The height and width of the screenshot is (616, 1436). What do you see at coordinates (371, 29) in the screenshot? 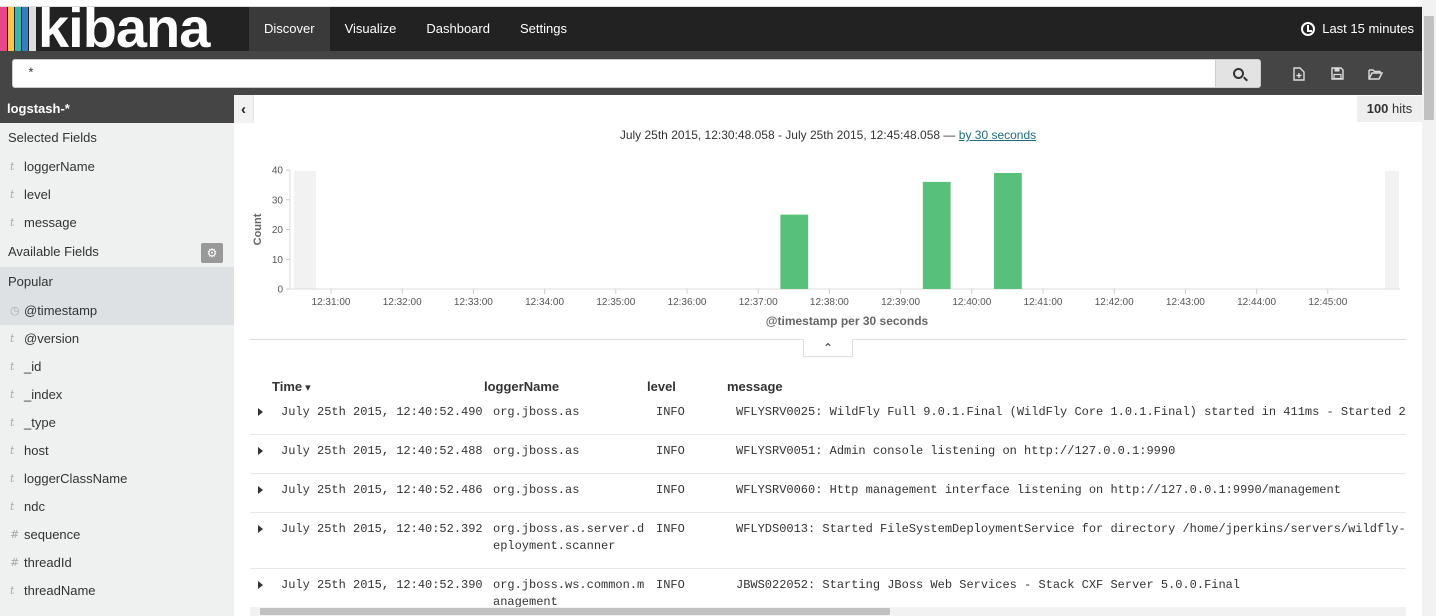
I see `tab-visualize: Visualize` at bounding box center [371, 29].